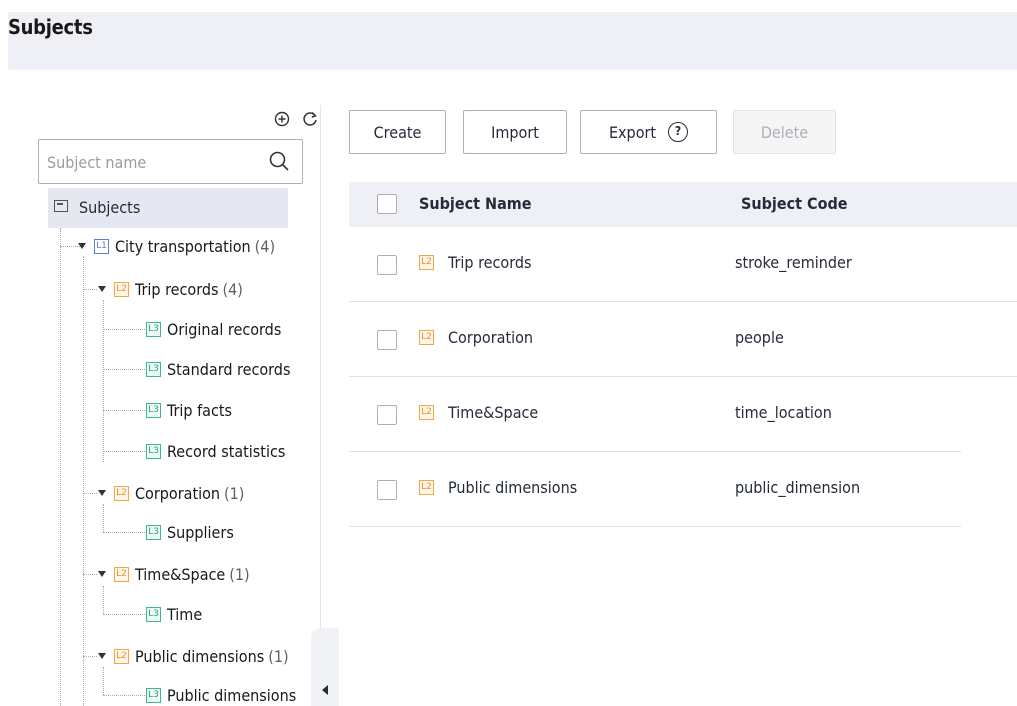 The height and width of the screenshot is (706, 1017). What do you see at coordinates (759, 337) in the screenshot?
I see `subject-code-cell: people` at bounding box center [759, 337].